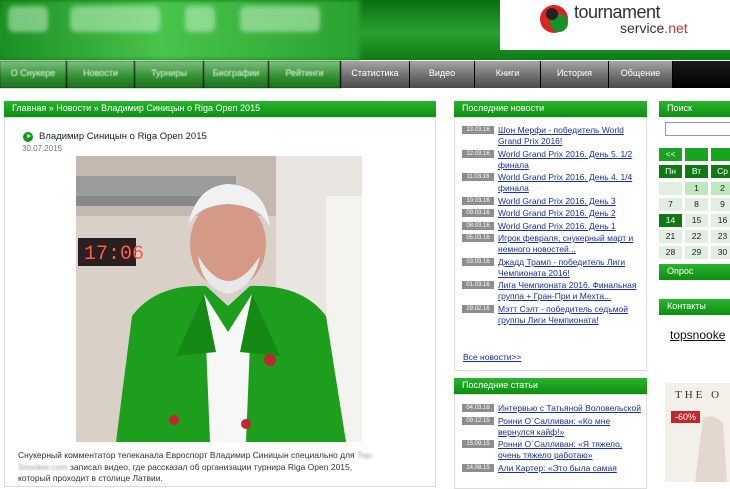  Describe the element at coordinates (670, 220) in the screenshot. I see `calendar-day: 14` at that location.